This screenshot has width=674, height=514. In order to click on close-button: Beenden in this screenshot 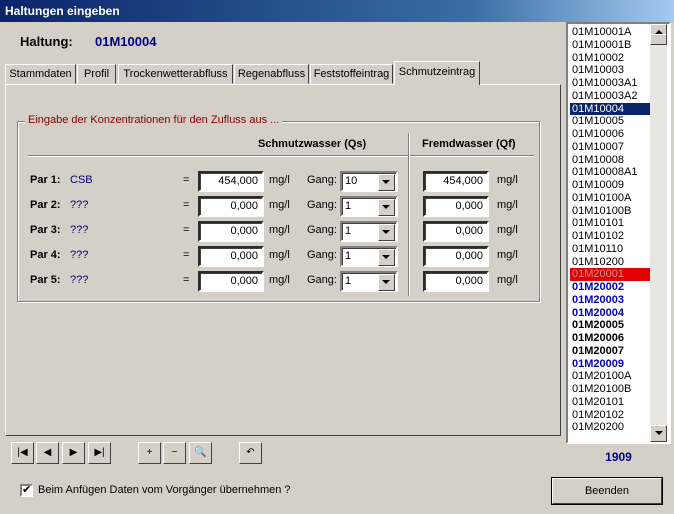, I will do `click(607, 491)`.